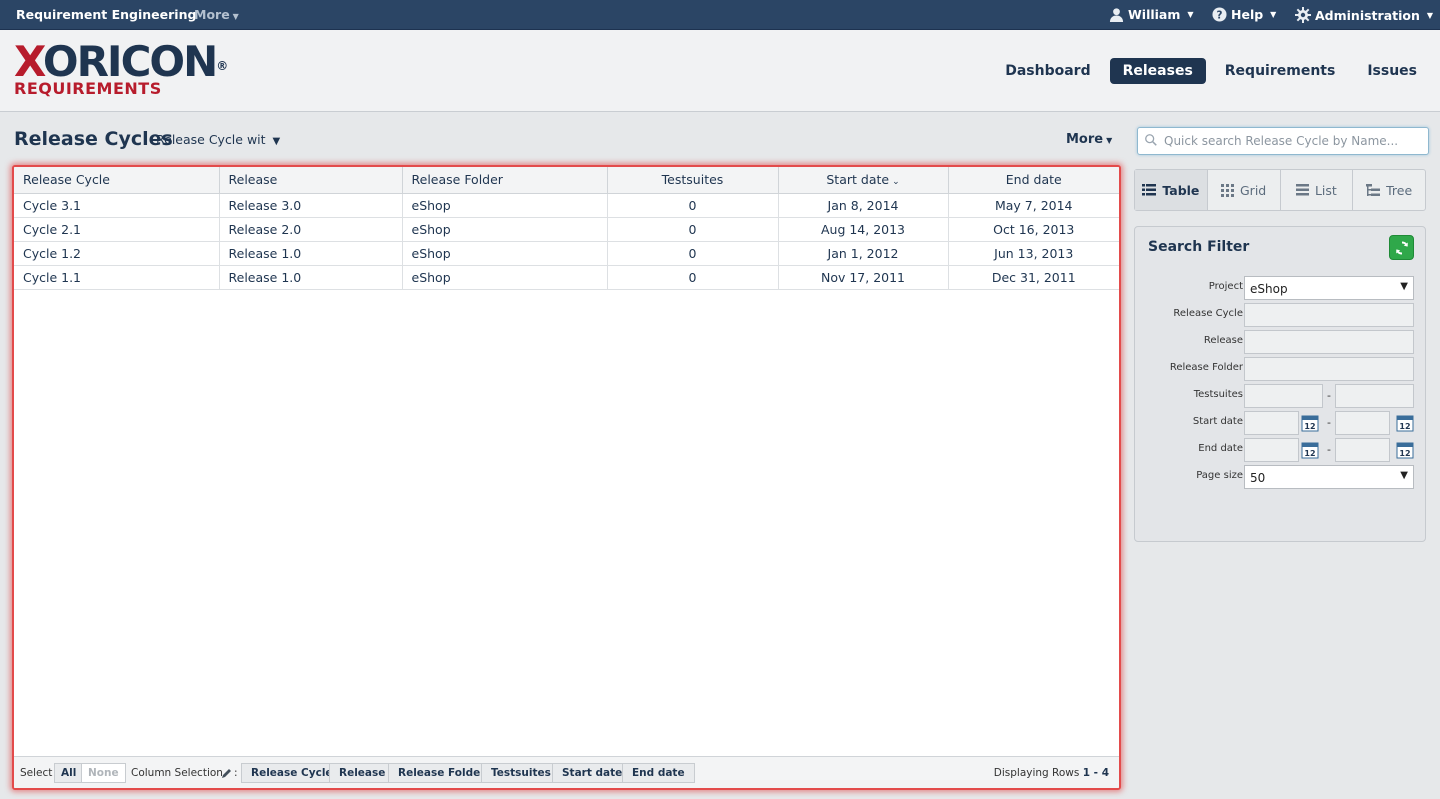 The height and width of the screenshot is (799, 1440). Describe the element at coordinates (227, 773) in the screenshot. I see `pencil-icon` at that location.